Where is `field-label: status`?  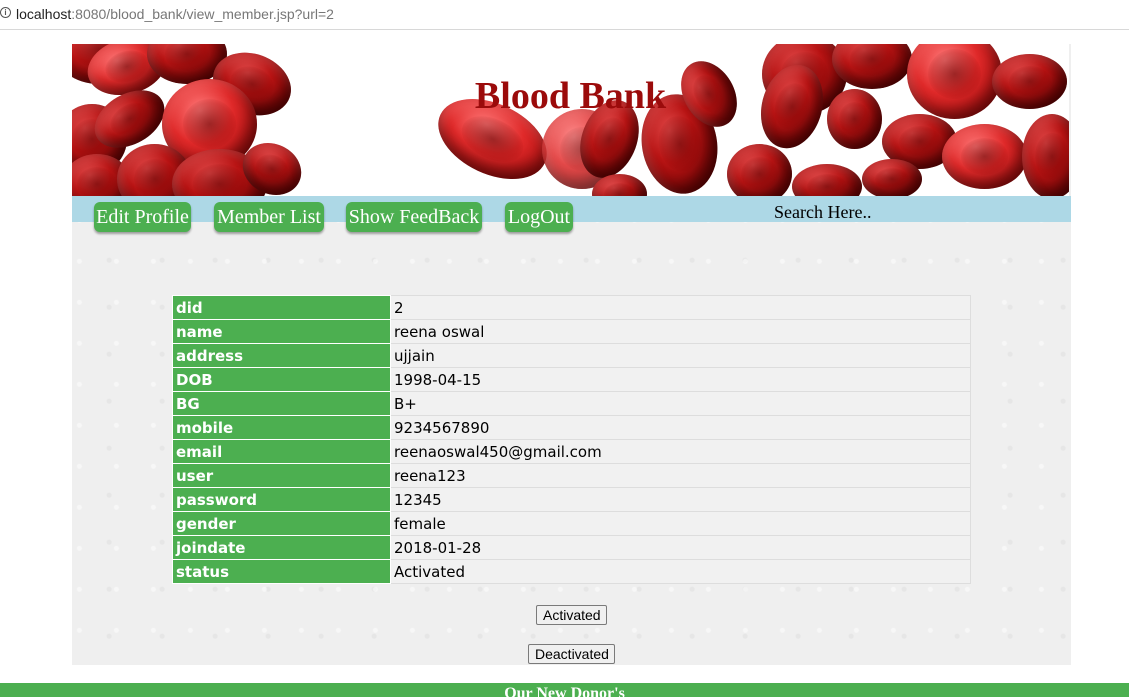 field-label: status is located at coordinates (281, 571).